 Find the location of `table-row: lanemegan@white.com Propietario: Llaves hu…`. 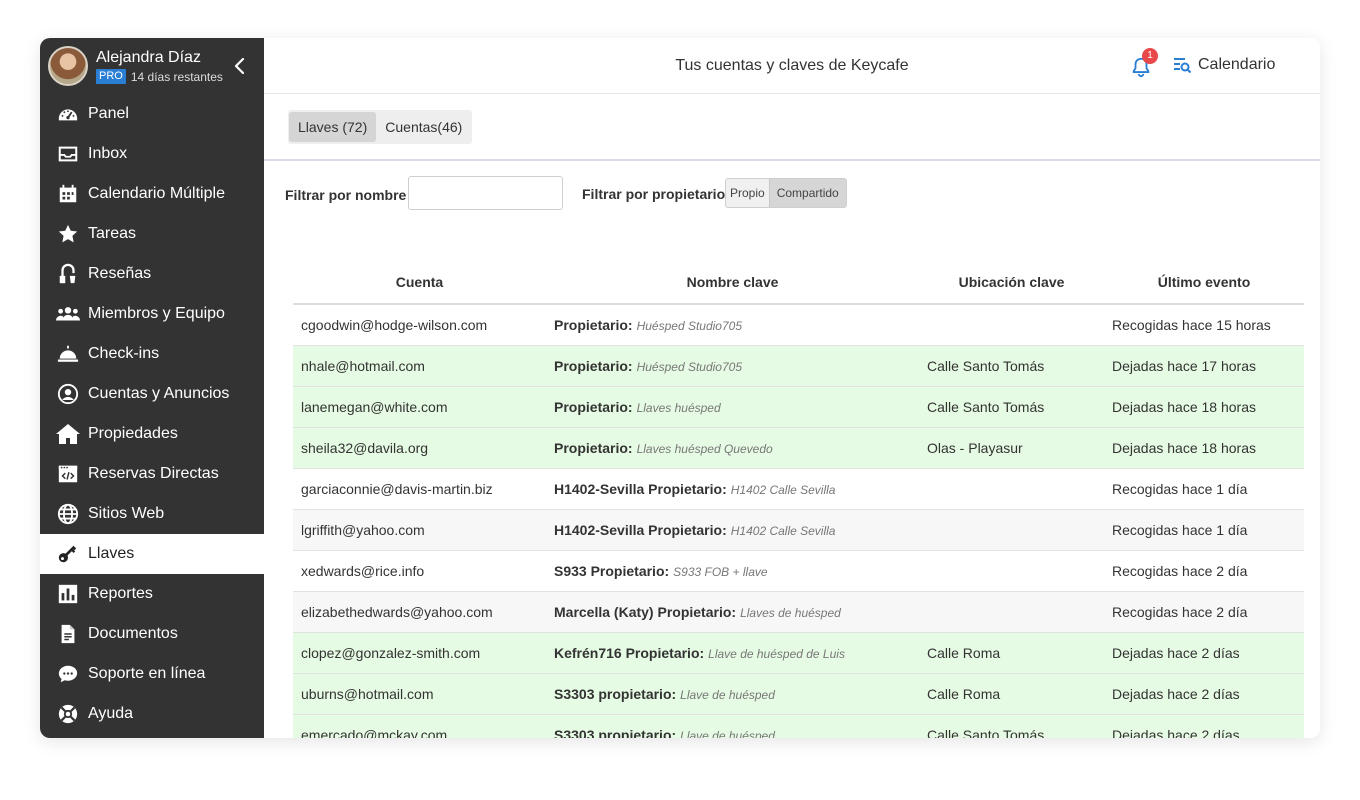

table-row: lanemegan@white.com Propietario: Llaves hu… is located at coordinates (798, 407).